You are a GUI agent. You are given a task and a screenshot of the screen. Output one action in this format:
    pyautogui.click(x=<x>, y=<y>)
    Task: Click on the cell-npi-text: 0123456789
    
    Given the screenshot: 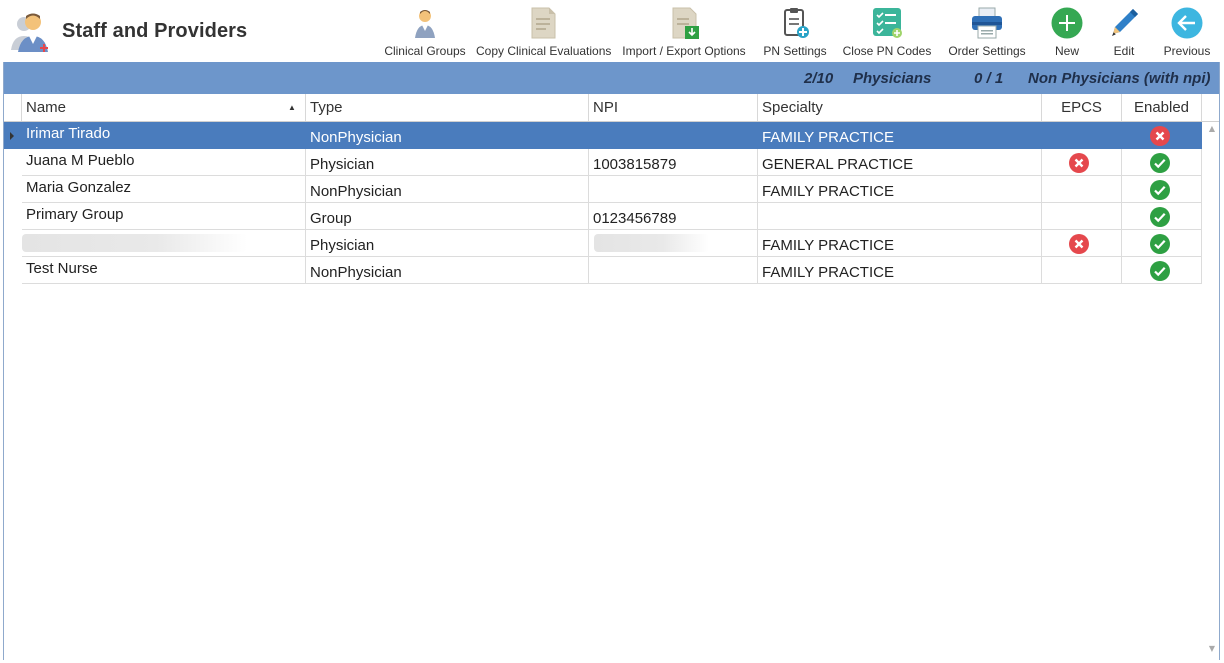 What is the action you would take?
    pyautogui.click(x=635, y=218)
    